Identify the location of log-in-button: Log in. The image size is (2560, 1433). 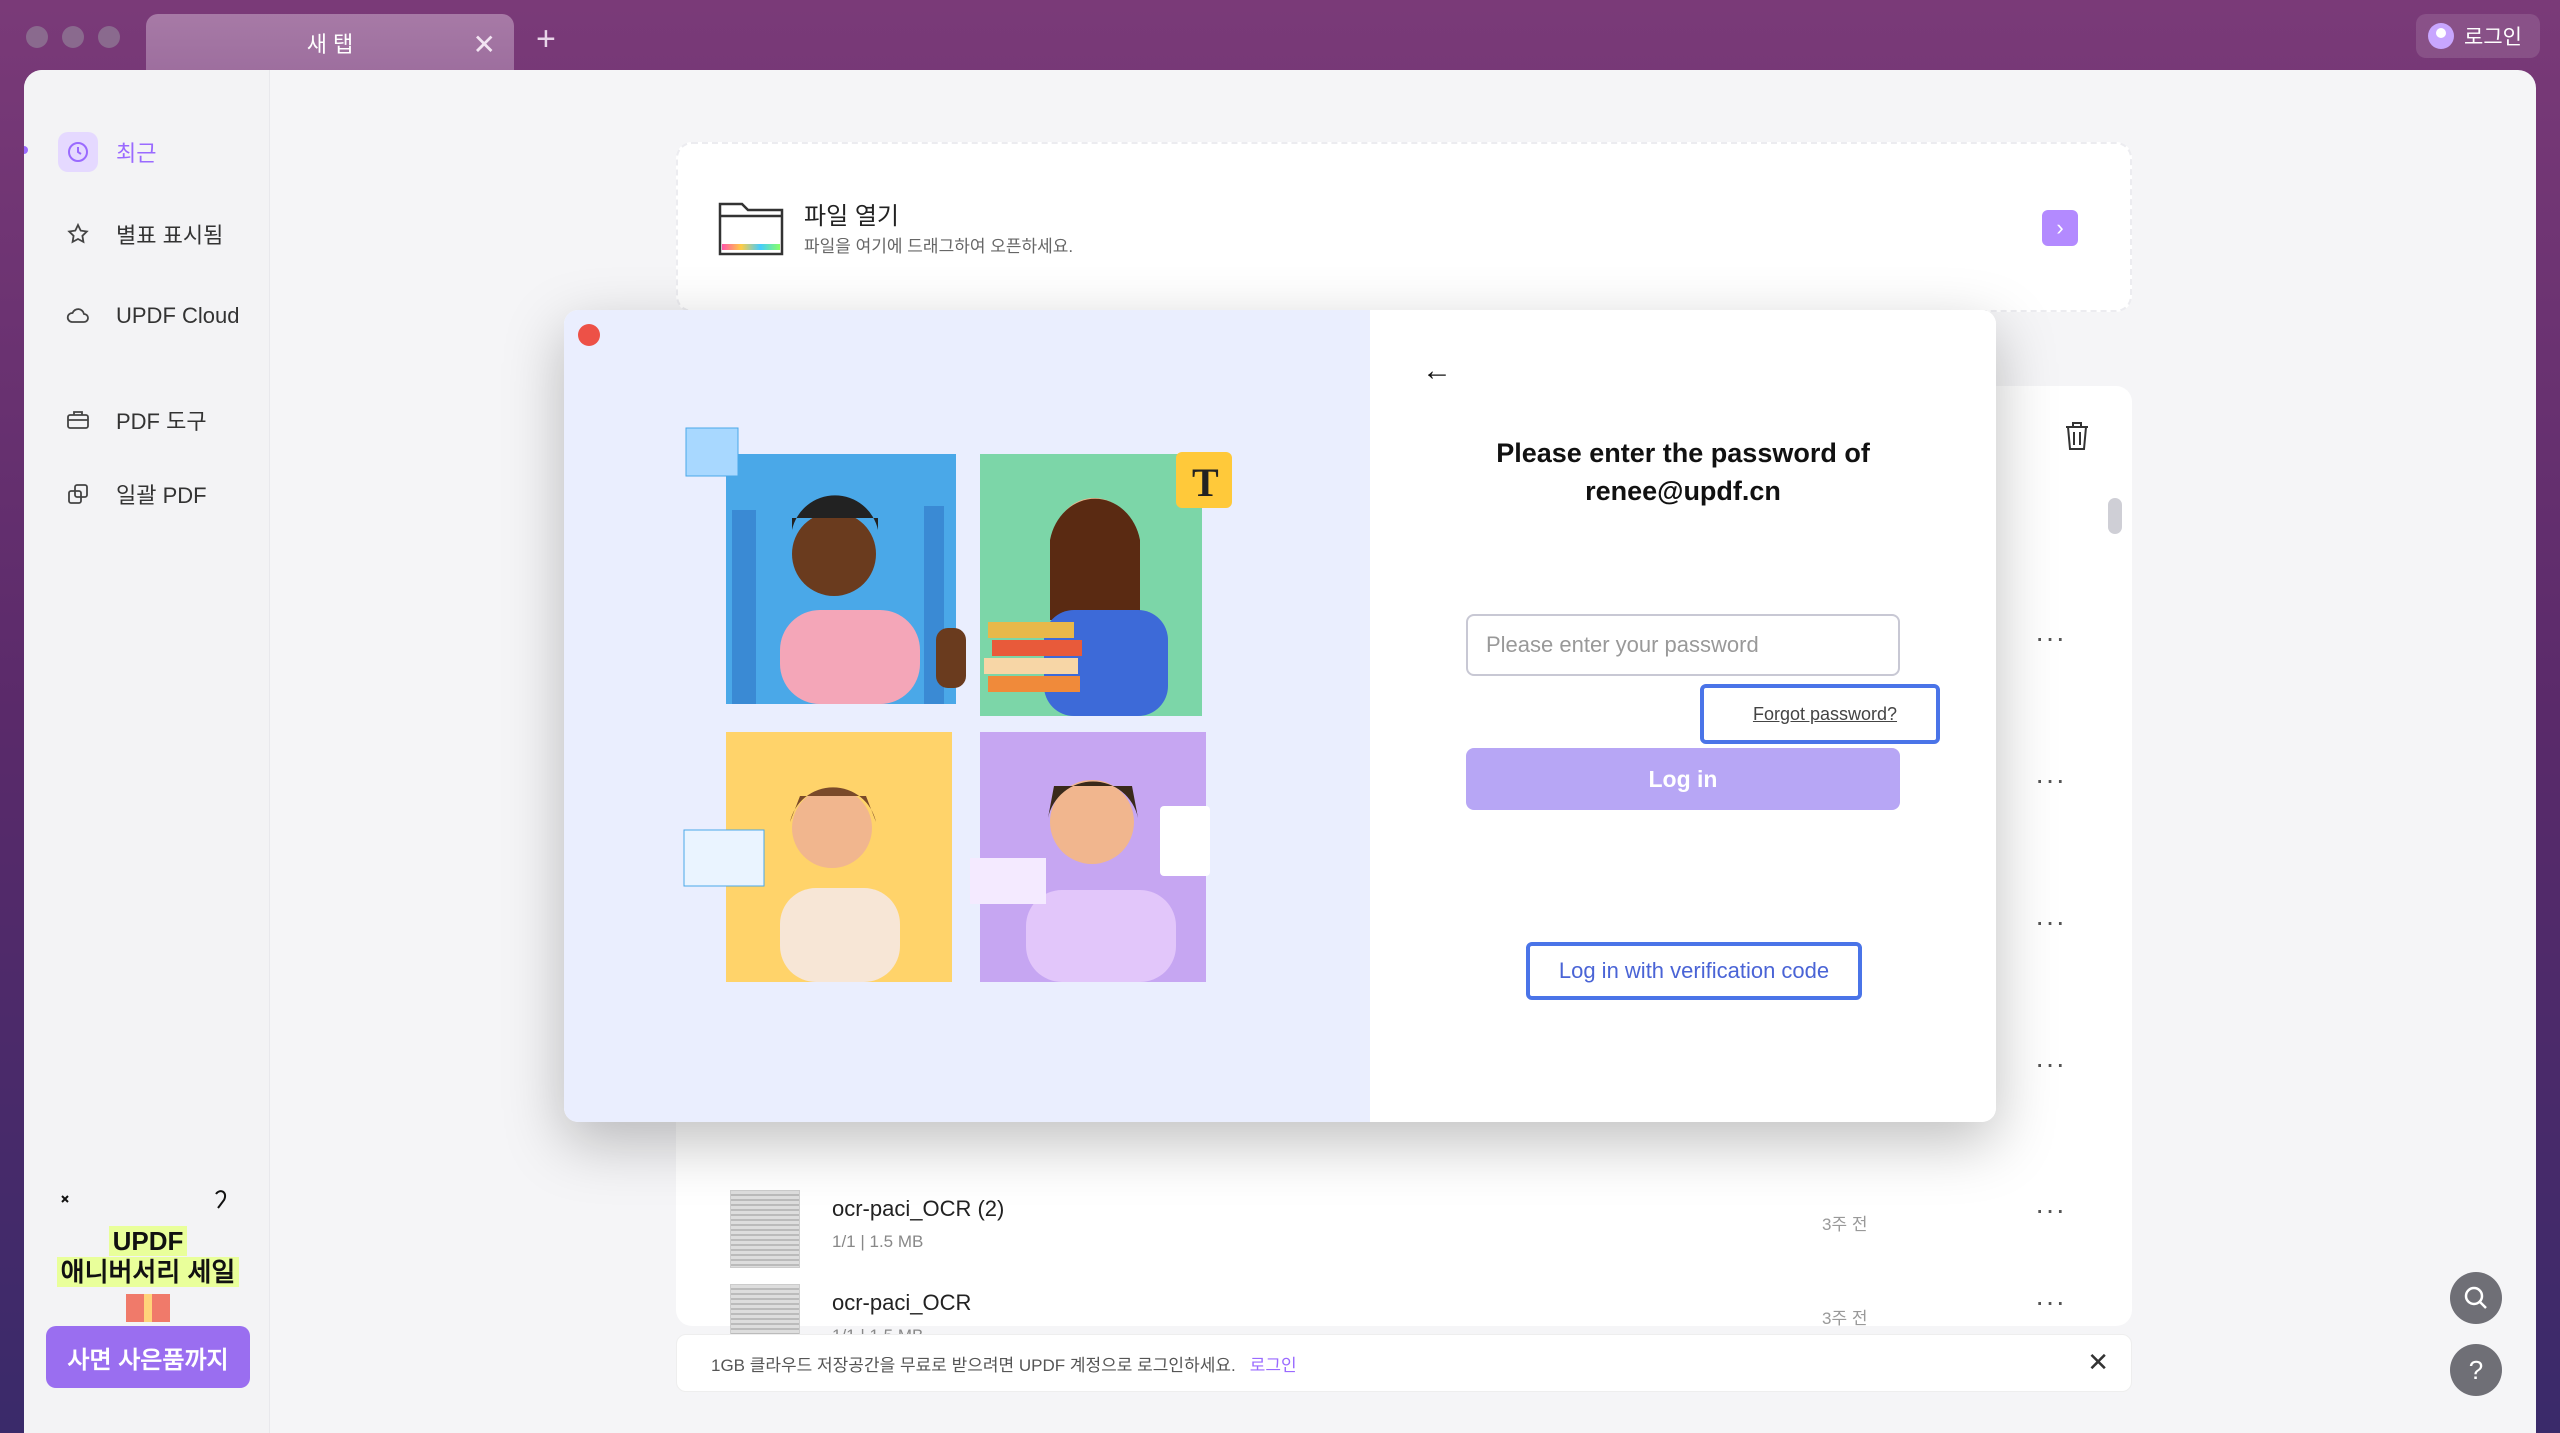
(1683, 779).